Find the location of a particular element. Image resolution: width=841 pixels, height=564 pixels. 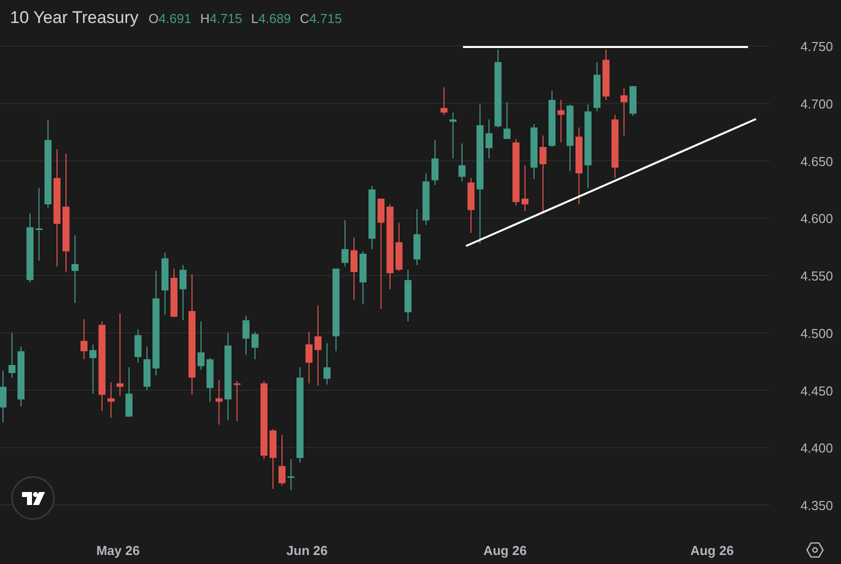

settings-icon is located at coordinates (815, 550).